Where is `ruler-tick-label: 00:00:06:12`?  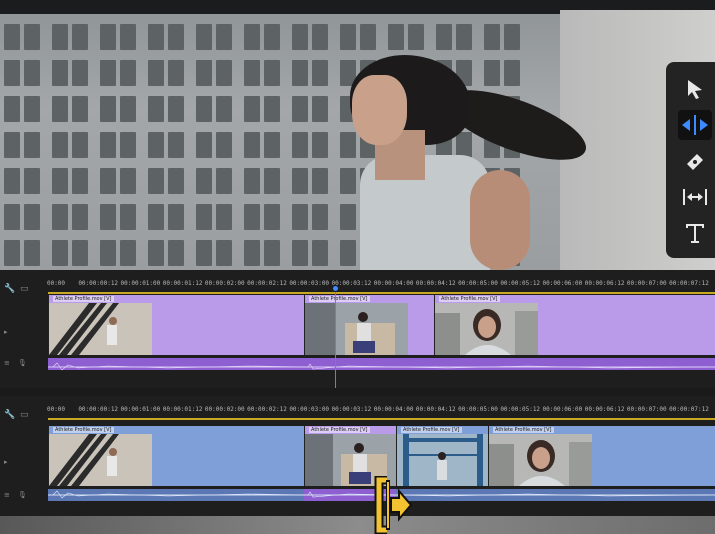 ruler-tick-label: 00:00:06:12 is located at coordinates (604, 409).